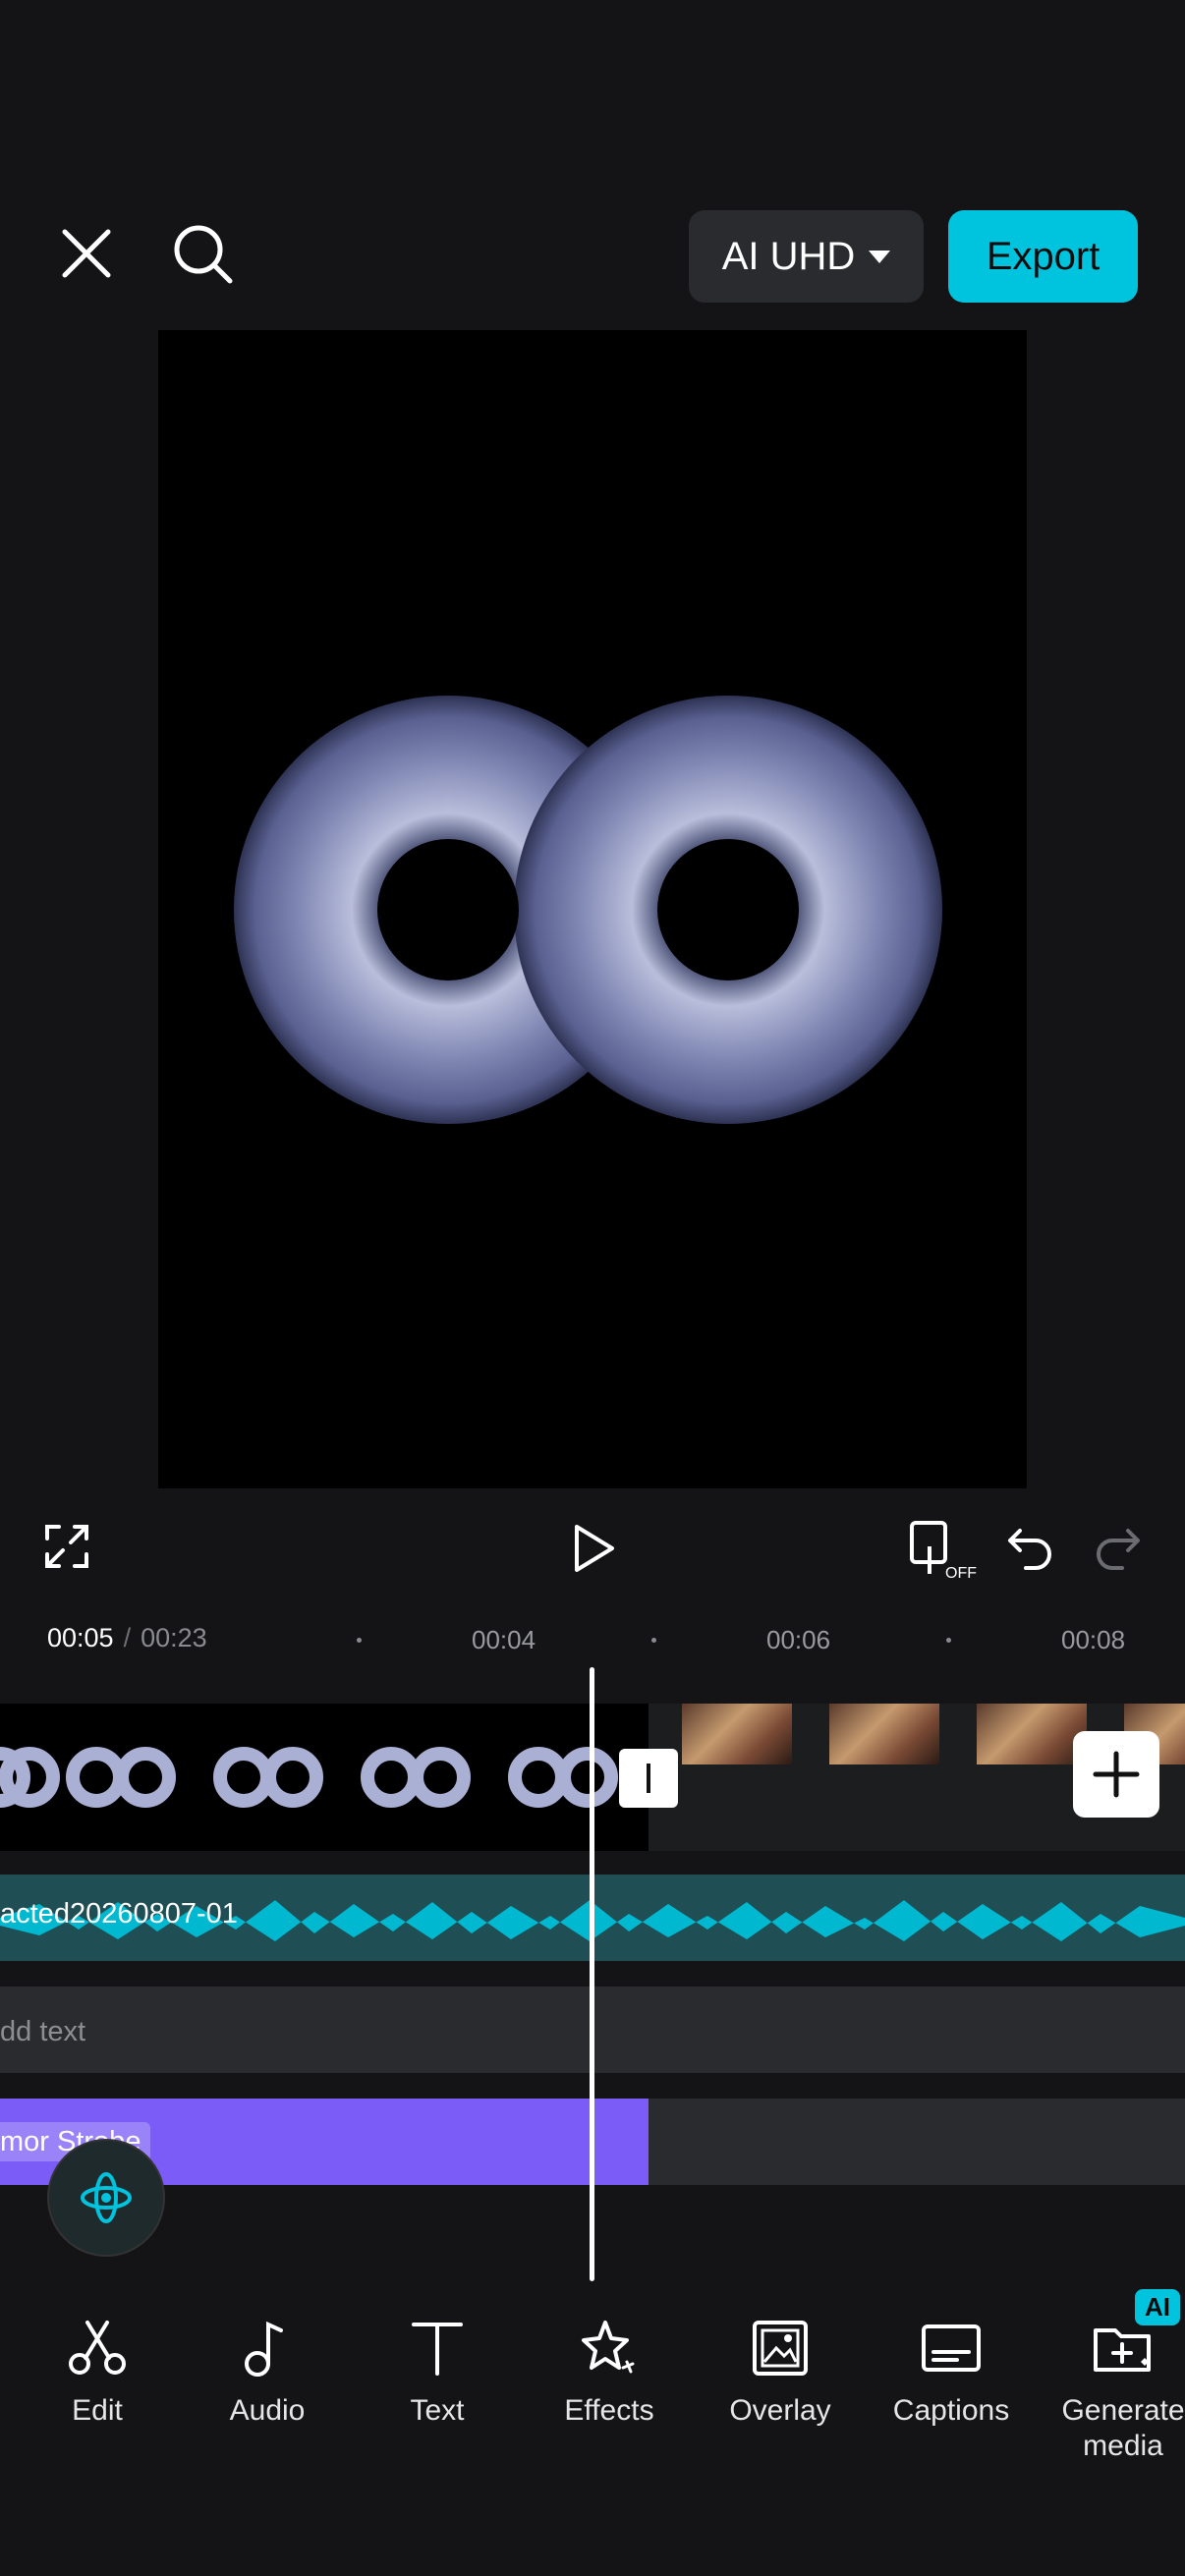 This screenshot has height=2576, width=1185. I want to click on video-clip-infinity, so click(324, 1777).